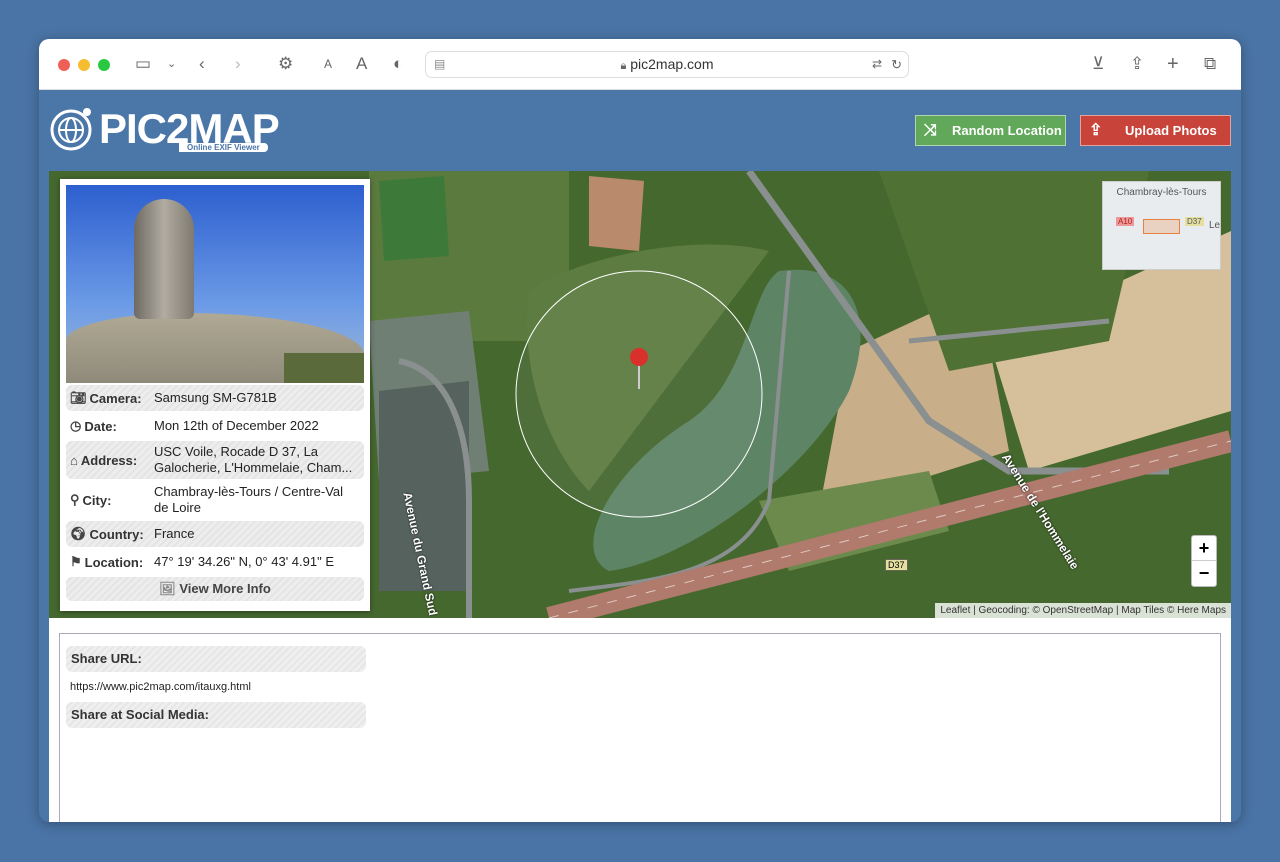 The image size is (1280, 862). Describe the element at coordinates (896, 64) in the screenshot. I see `reload-icon: ↻` at that location.